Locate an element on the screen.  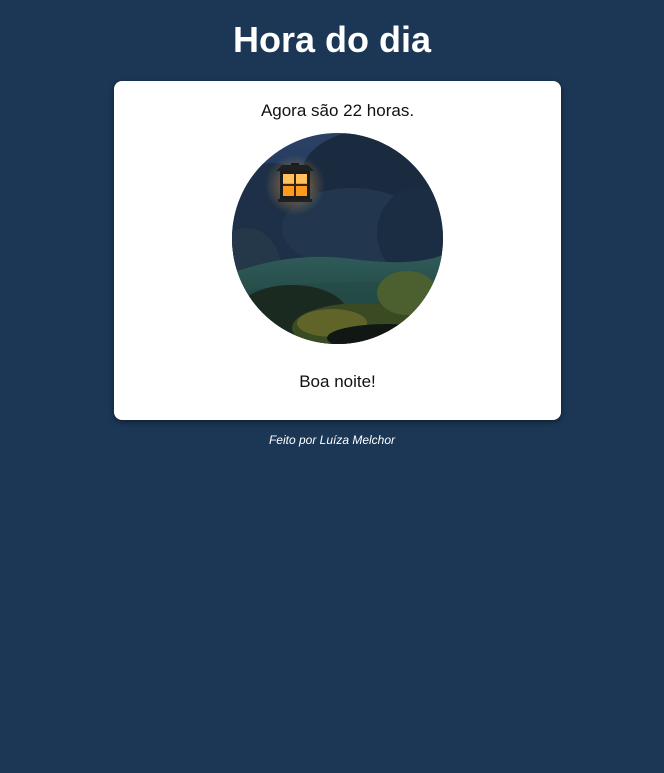
night-photo is located at coordinates (337, 238).